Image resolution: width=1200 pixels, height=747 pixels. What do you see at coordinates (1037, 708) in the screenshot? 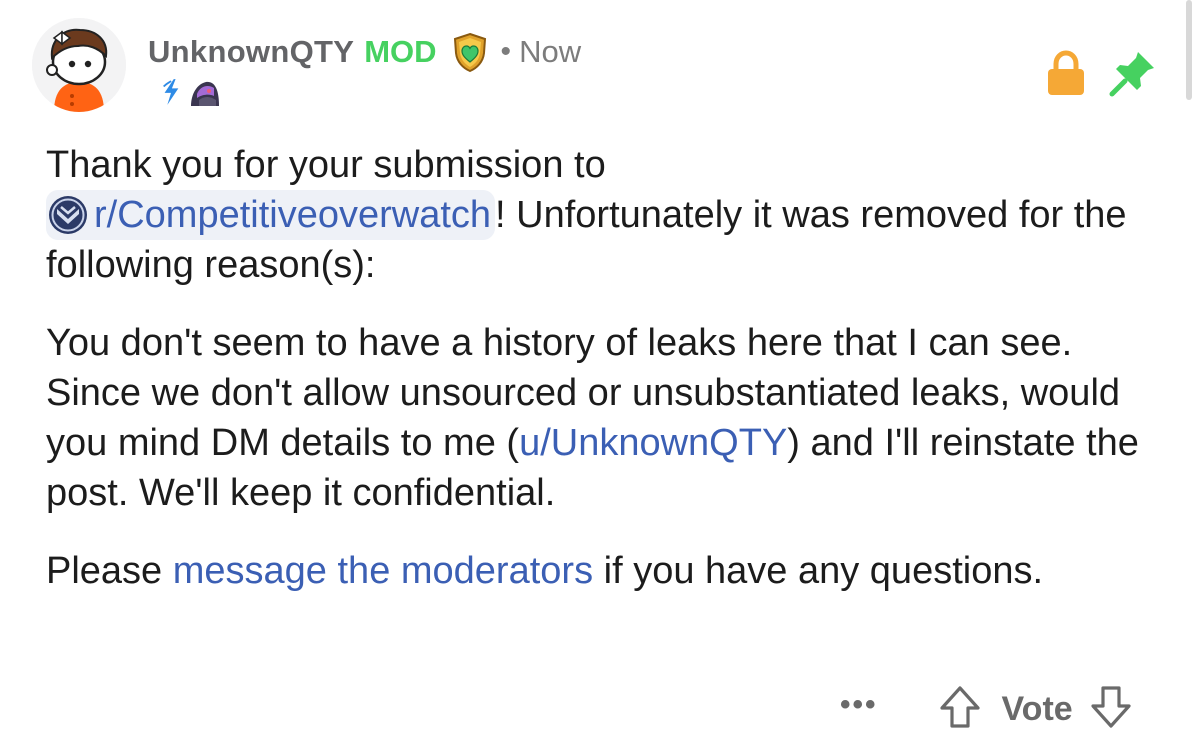
I see `vote-label: Vote` at bounding box center [1037, 708].